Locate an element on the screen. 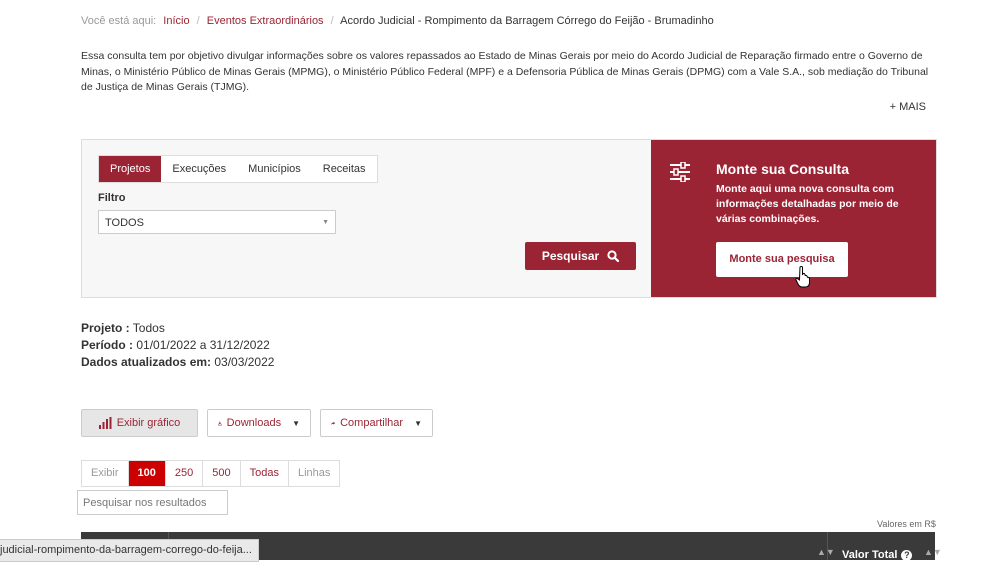  search-button: Pesquisar is located at coordinates (580, 256).